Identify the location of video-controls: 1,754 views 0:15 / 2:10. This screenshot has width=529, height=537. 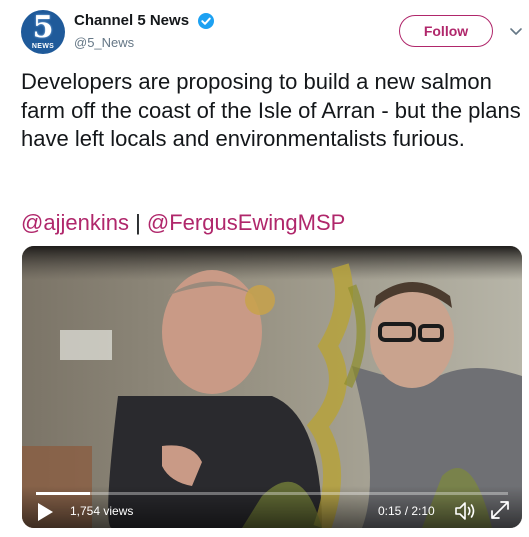
(272, 507).